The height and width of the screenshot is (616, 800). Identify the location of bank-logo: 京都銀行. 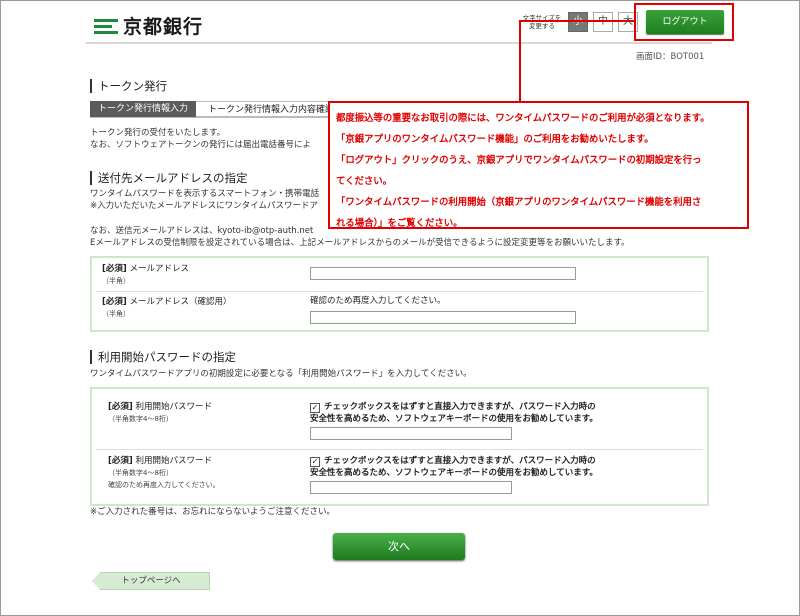
(148, 25).